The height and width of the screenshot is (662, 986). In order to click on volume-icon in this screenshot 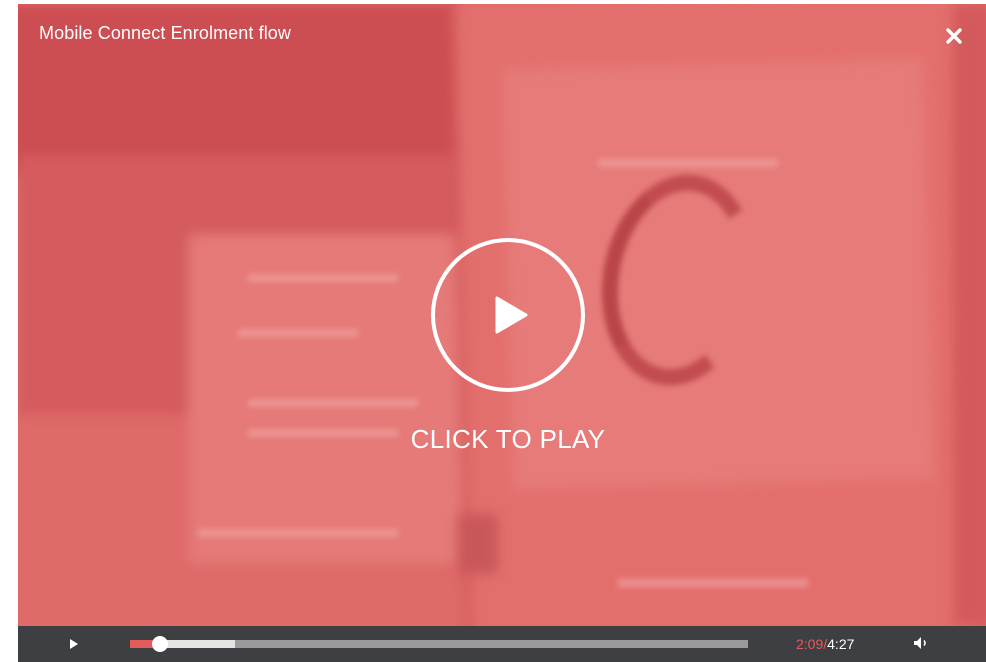, I will do `click(922, 644)`.